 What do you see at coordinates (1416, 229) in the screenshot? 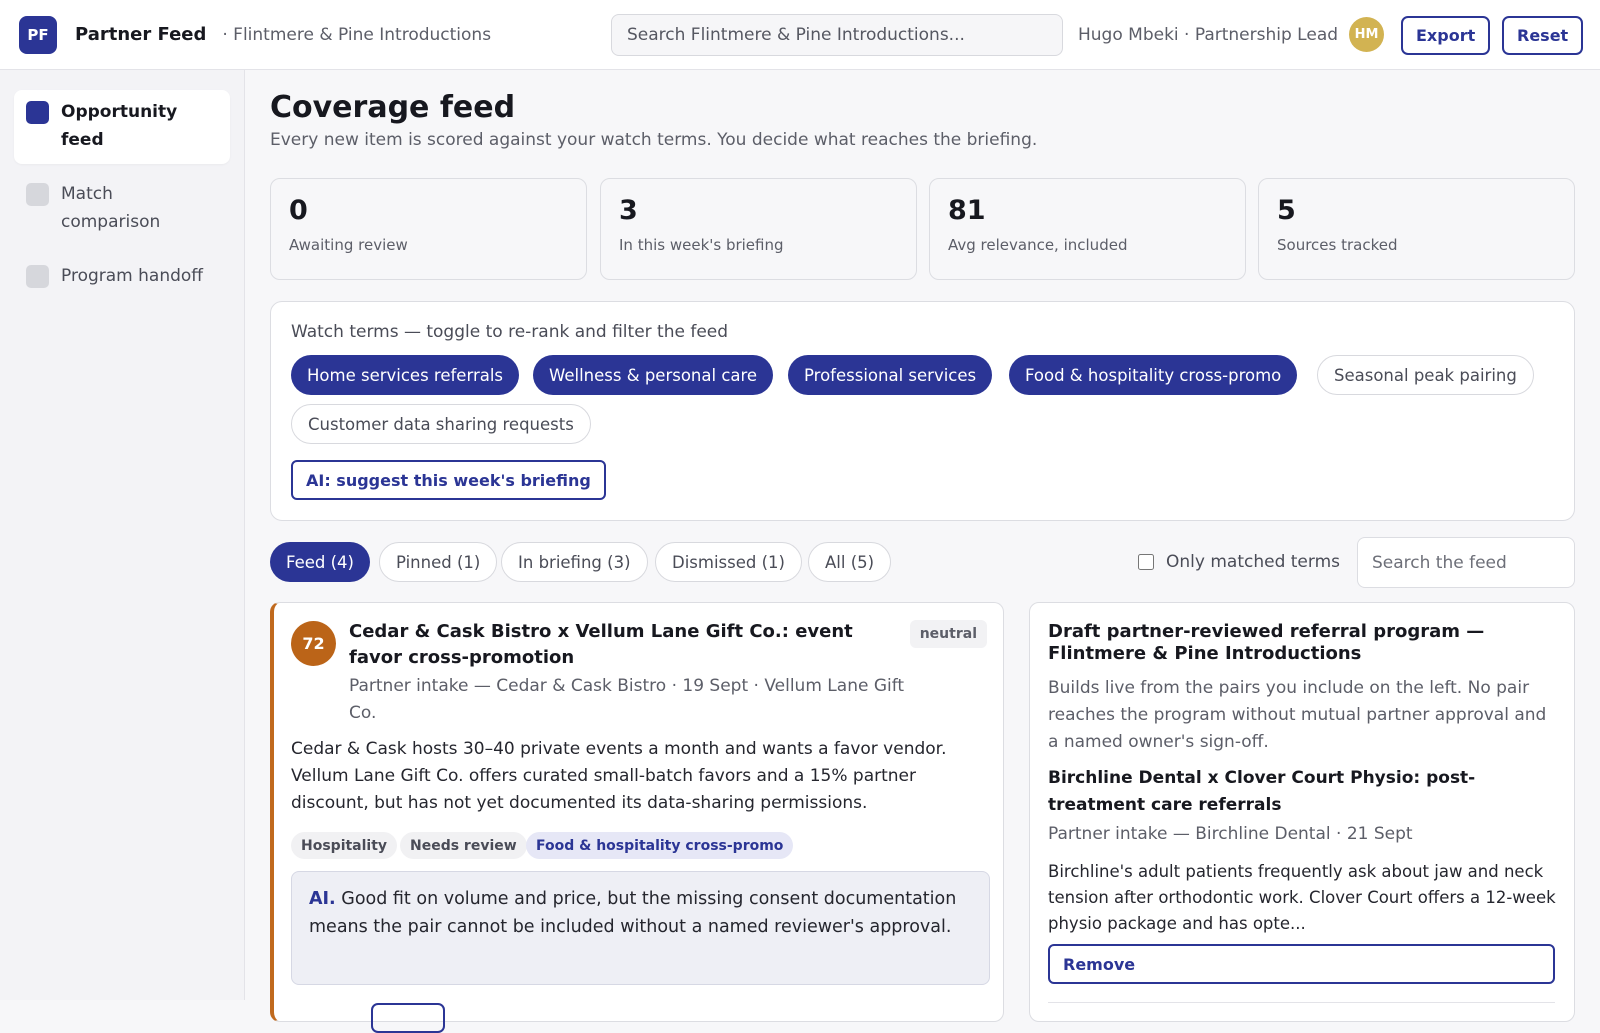
I see `stat-card-sources-tracked: 5 Sources tracked` at bounding box center [1416, 229].